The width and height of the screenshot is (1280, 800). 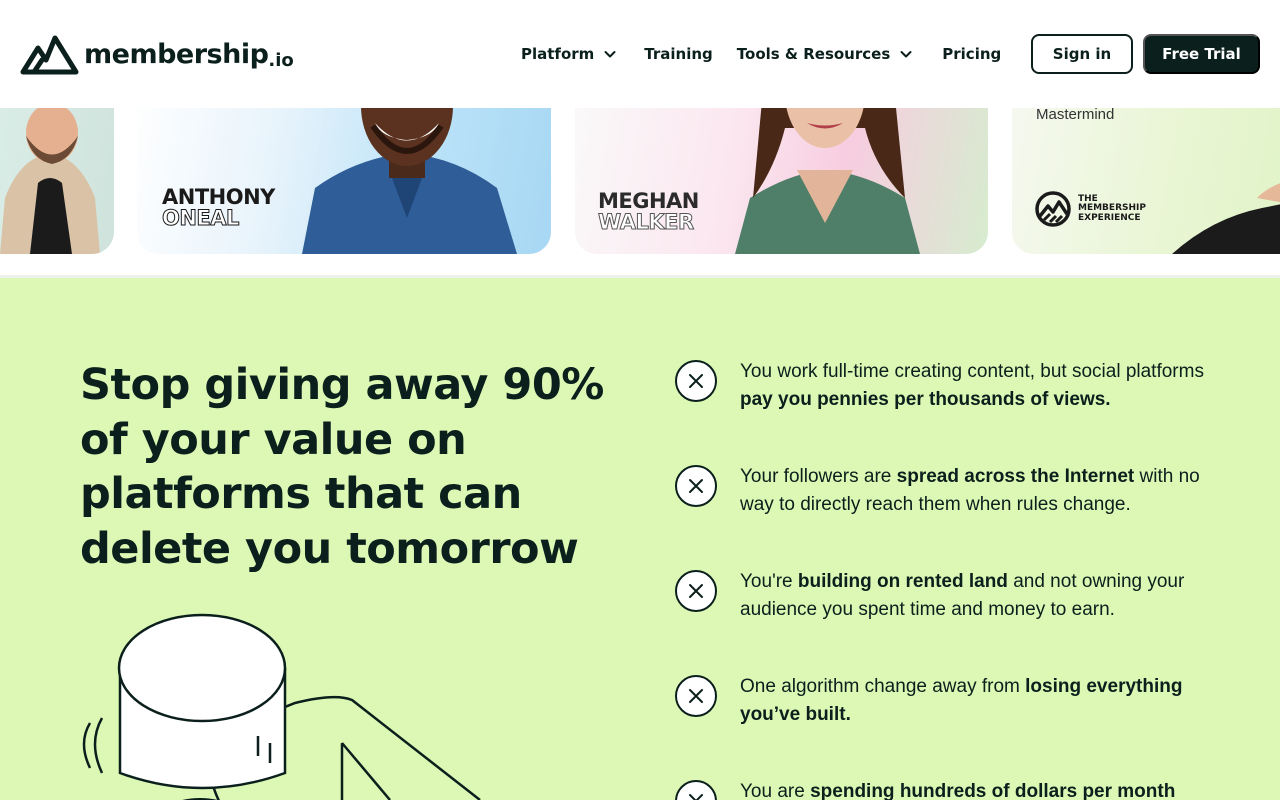 What do you see at coordinates (769, 581) in the screenshot?
I see `pain-text-regular: You're` at bounding box center [769, 581].